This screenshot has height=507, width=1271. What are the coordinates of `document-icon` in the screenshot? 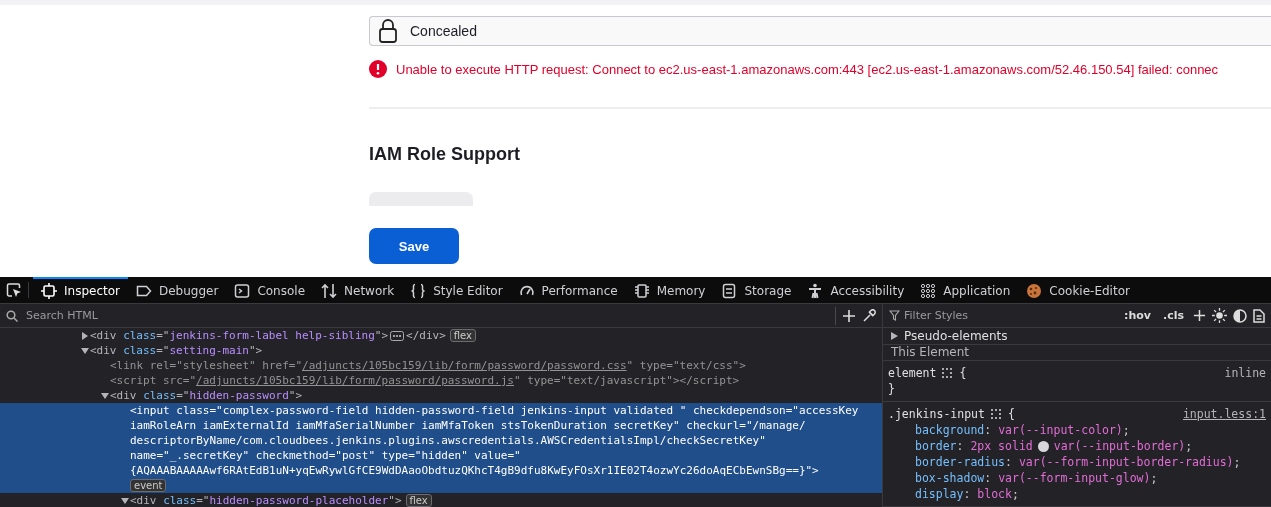 It's located at (1259, 315).